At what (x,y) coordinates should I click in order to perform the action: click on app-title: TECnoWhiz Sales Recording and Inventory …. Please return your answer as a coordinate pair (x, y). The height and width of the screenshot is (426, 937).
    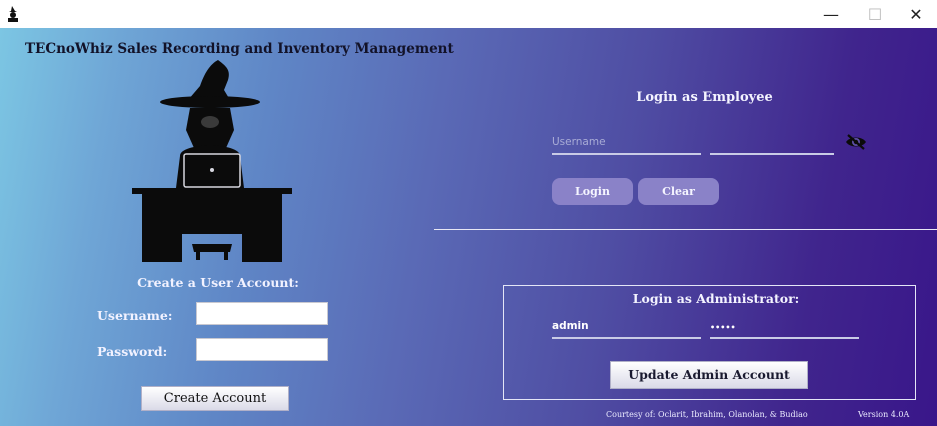
    Looking at the image, I should click on (239, 49).